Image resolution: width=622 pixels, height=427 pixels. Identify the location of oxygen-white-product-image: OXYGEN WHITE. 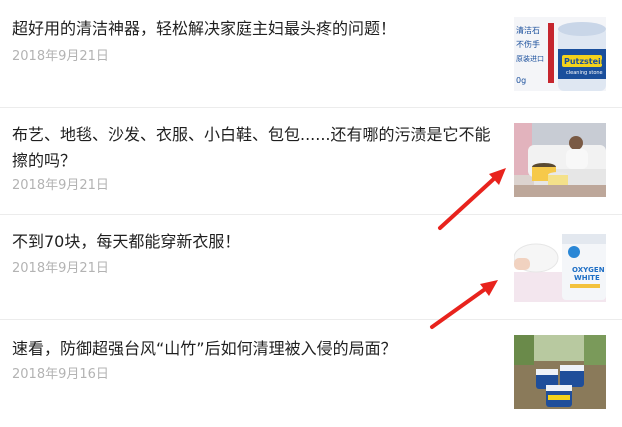
(560, 265).